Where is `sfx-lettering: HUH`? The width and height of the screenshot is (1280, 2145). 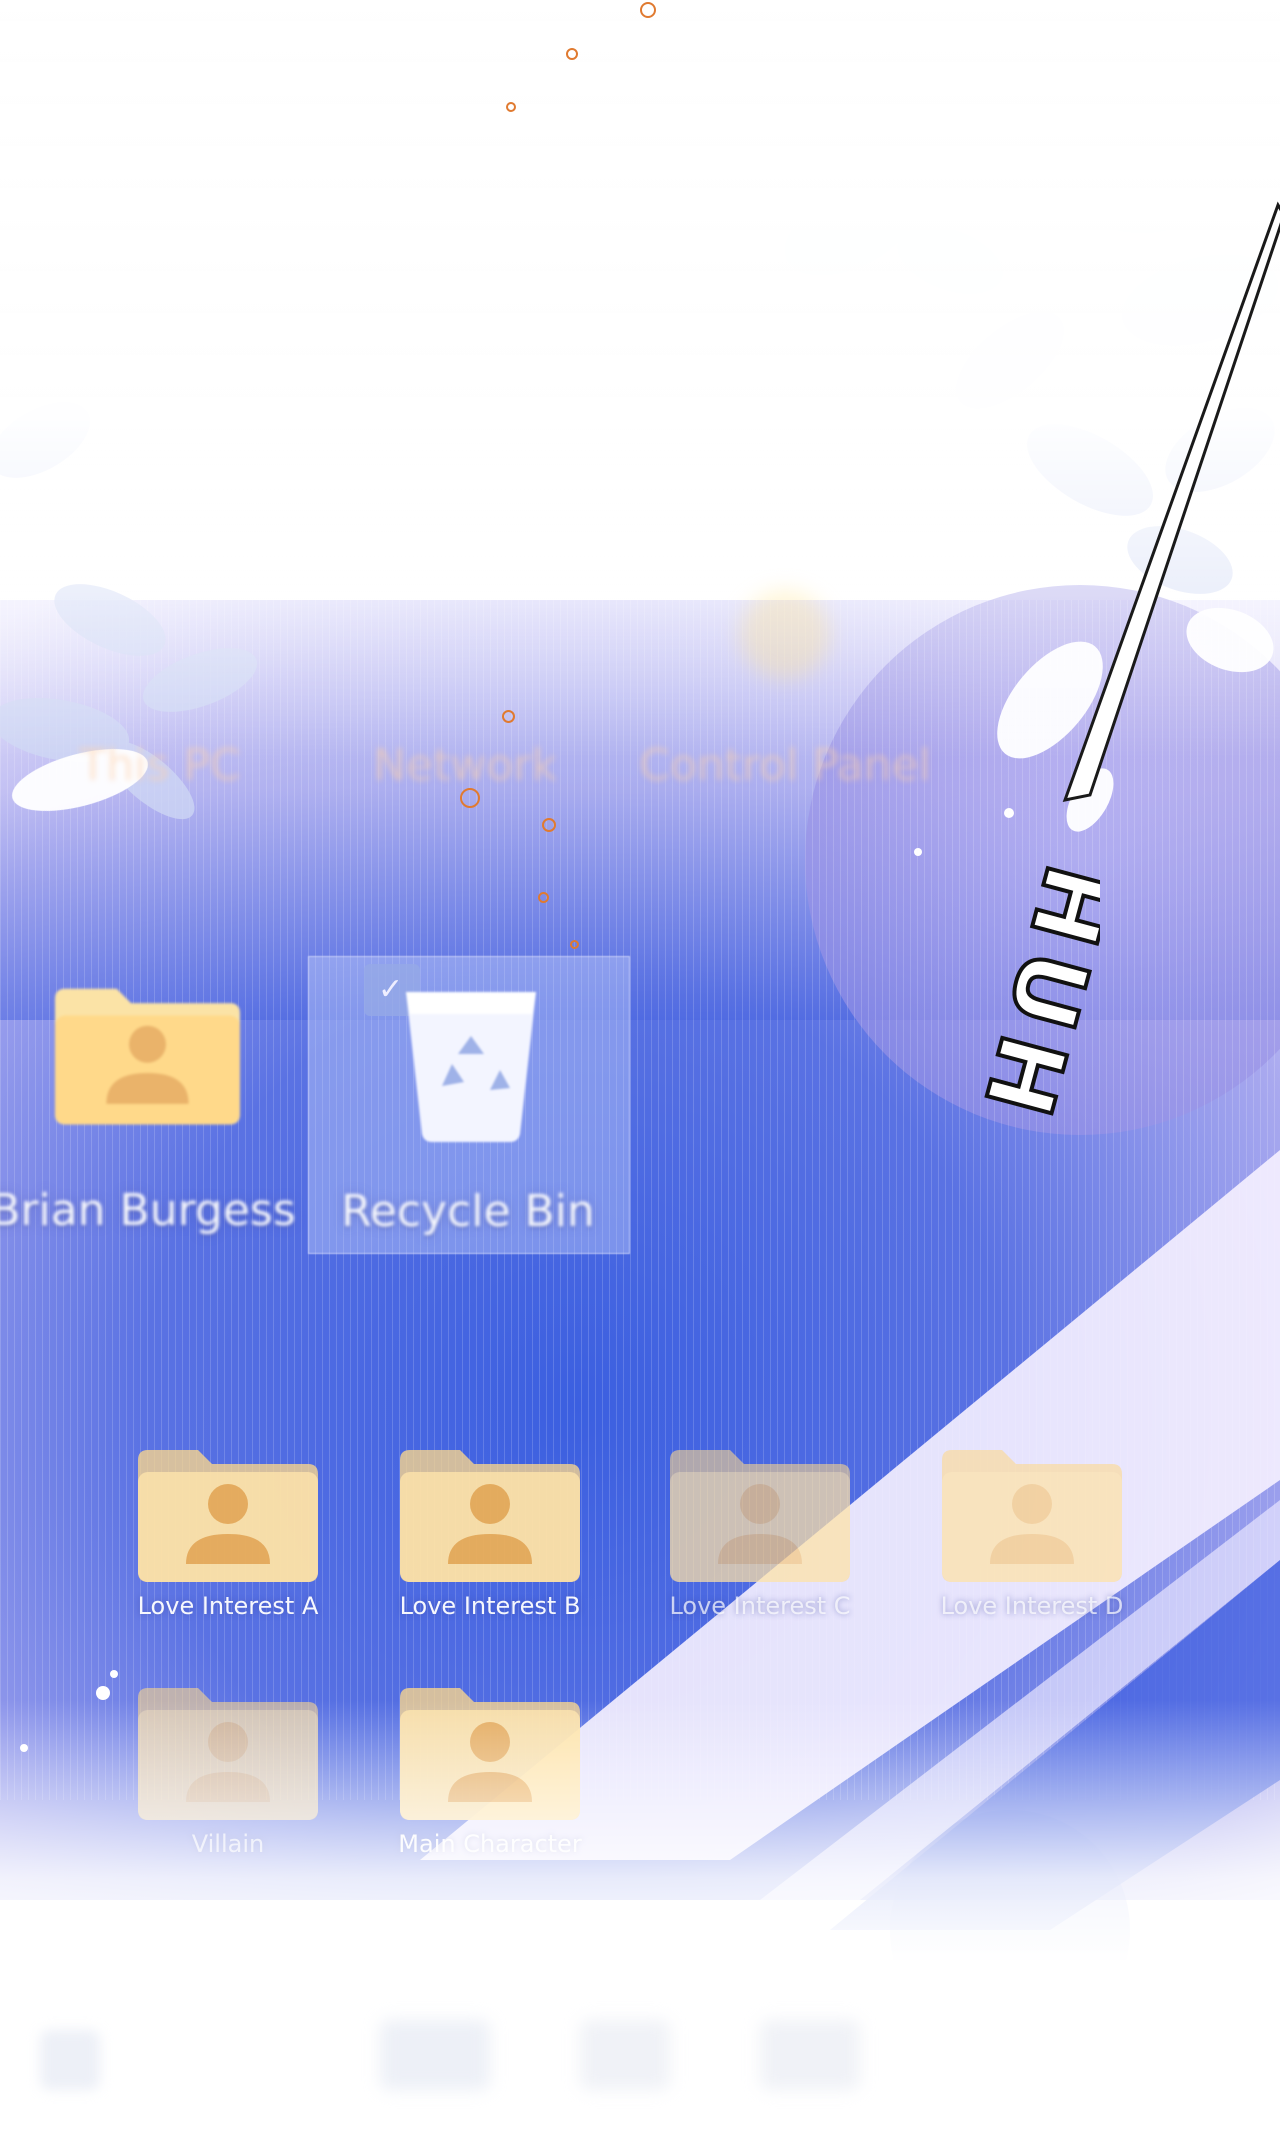
sfx-lettering: HUH is located at coordinates (1046, 995).